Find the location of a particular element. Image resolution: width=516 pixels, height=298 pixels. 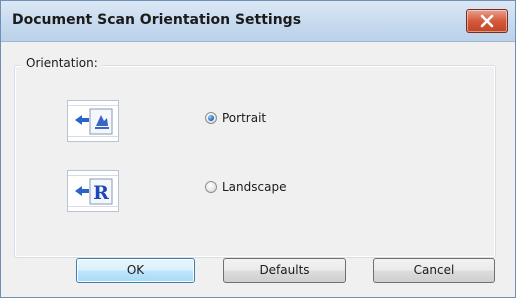

portrait-label: Portrait is located at coordinates (244, 118).